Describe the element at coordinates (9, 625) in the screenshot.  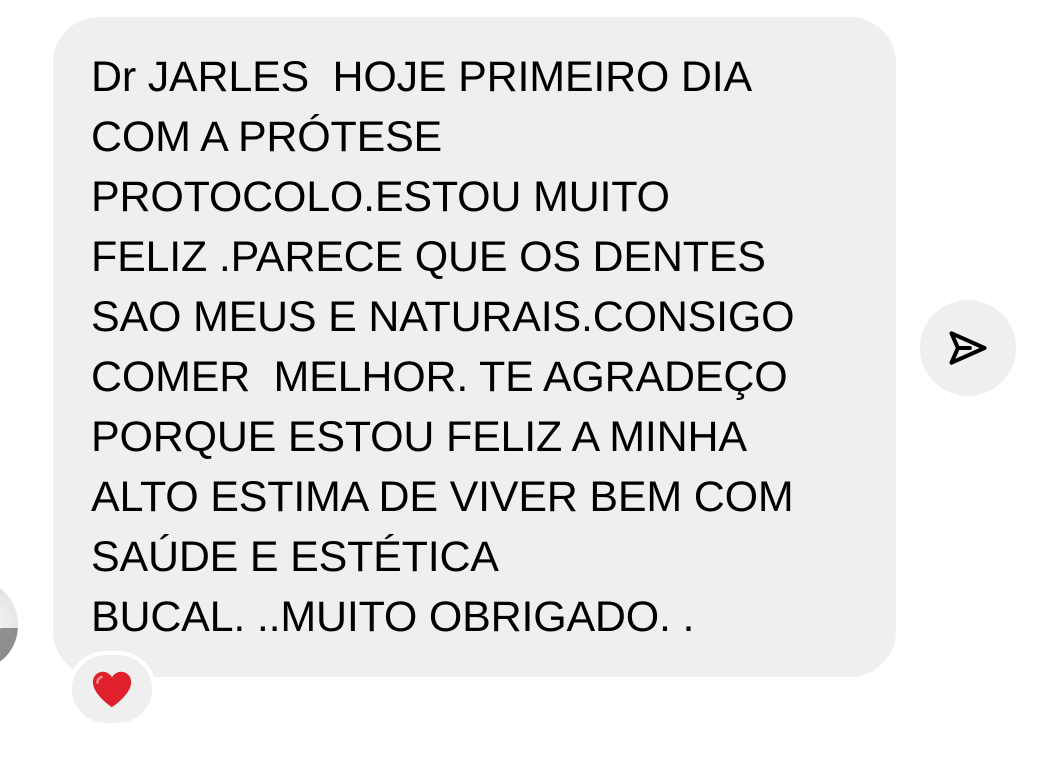
I see `avatar` at that location.